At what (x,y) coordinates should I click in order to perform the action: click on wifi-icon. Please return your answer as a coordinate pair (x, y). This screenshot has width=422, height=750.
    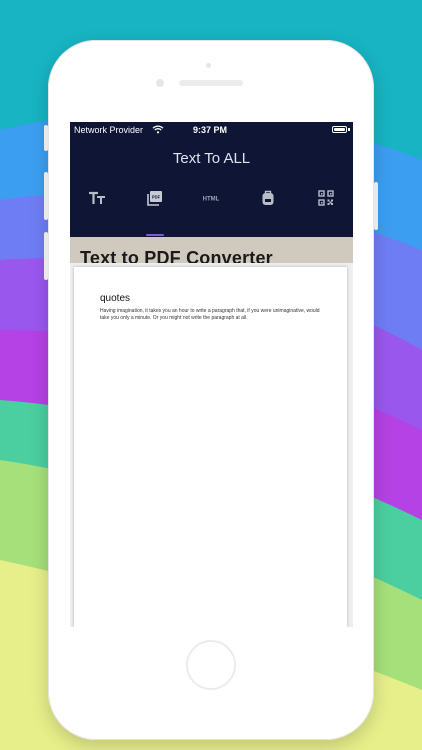
    Looking at the image, I should click on (158, 129).